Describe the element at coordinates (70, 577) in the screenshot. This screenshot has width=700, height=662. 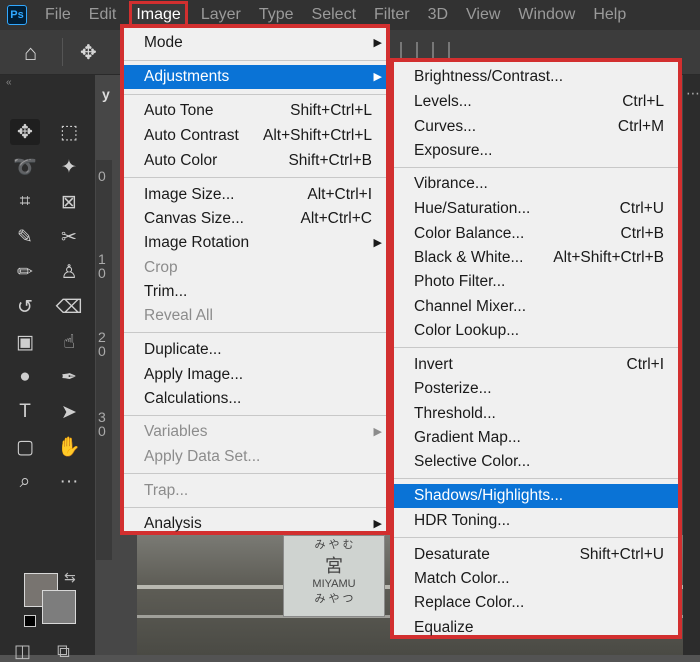
I see `swap-colors-icon: ⇆` at that location.